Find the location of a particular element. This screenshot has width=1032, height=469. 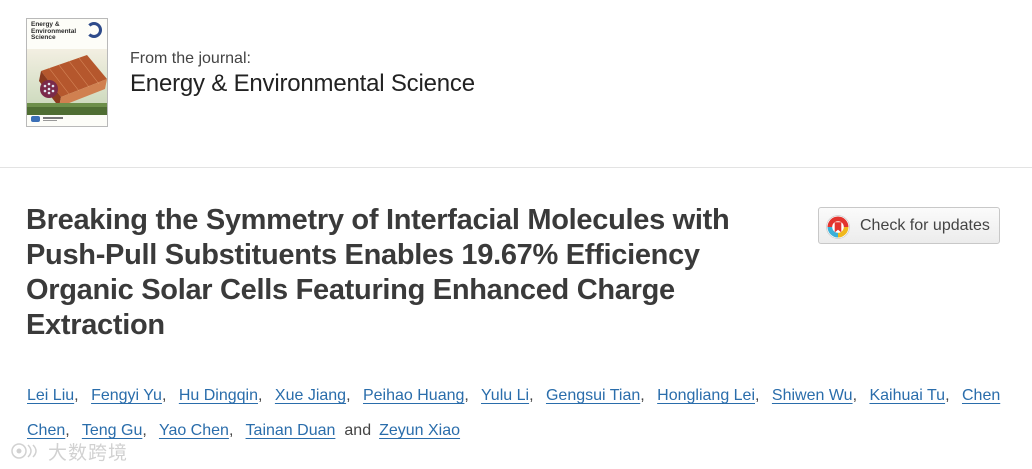

author-link: Lei Liu is located at coordinates (50, 395).